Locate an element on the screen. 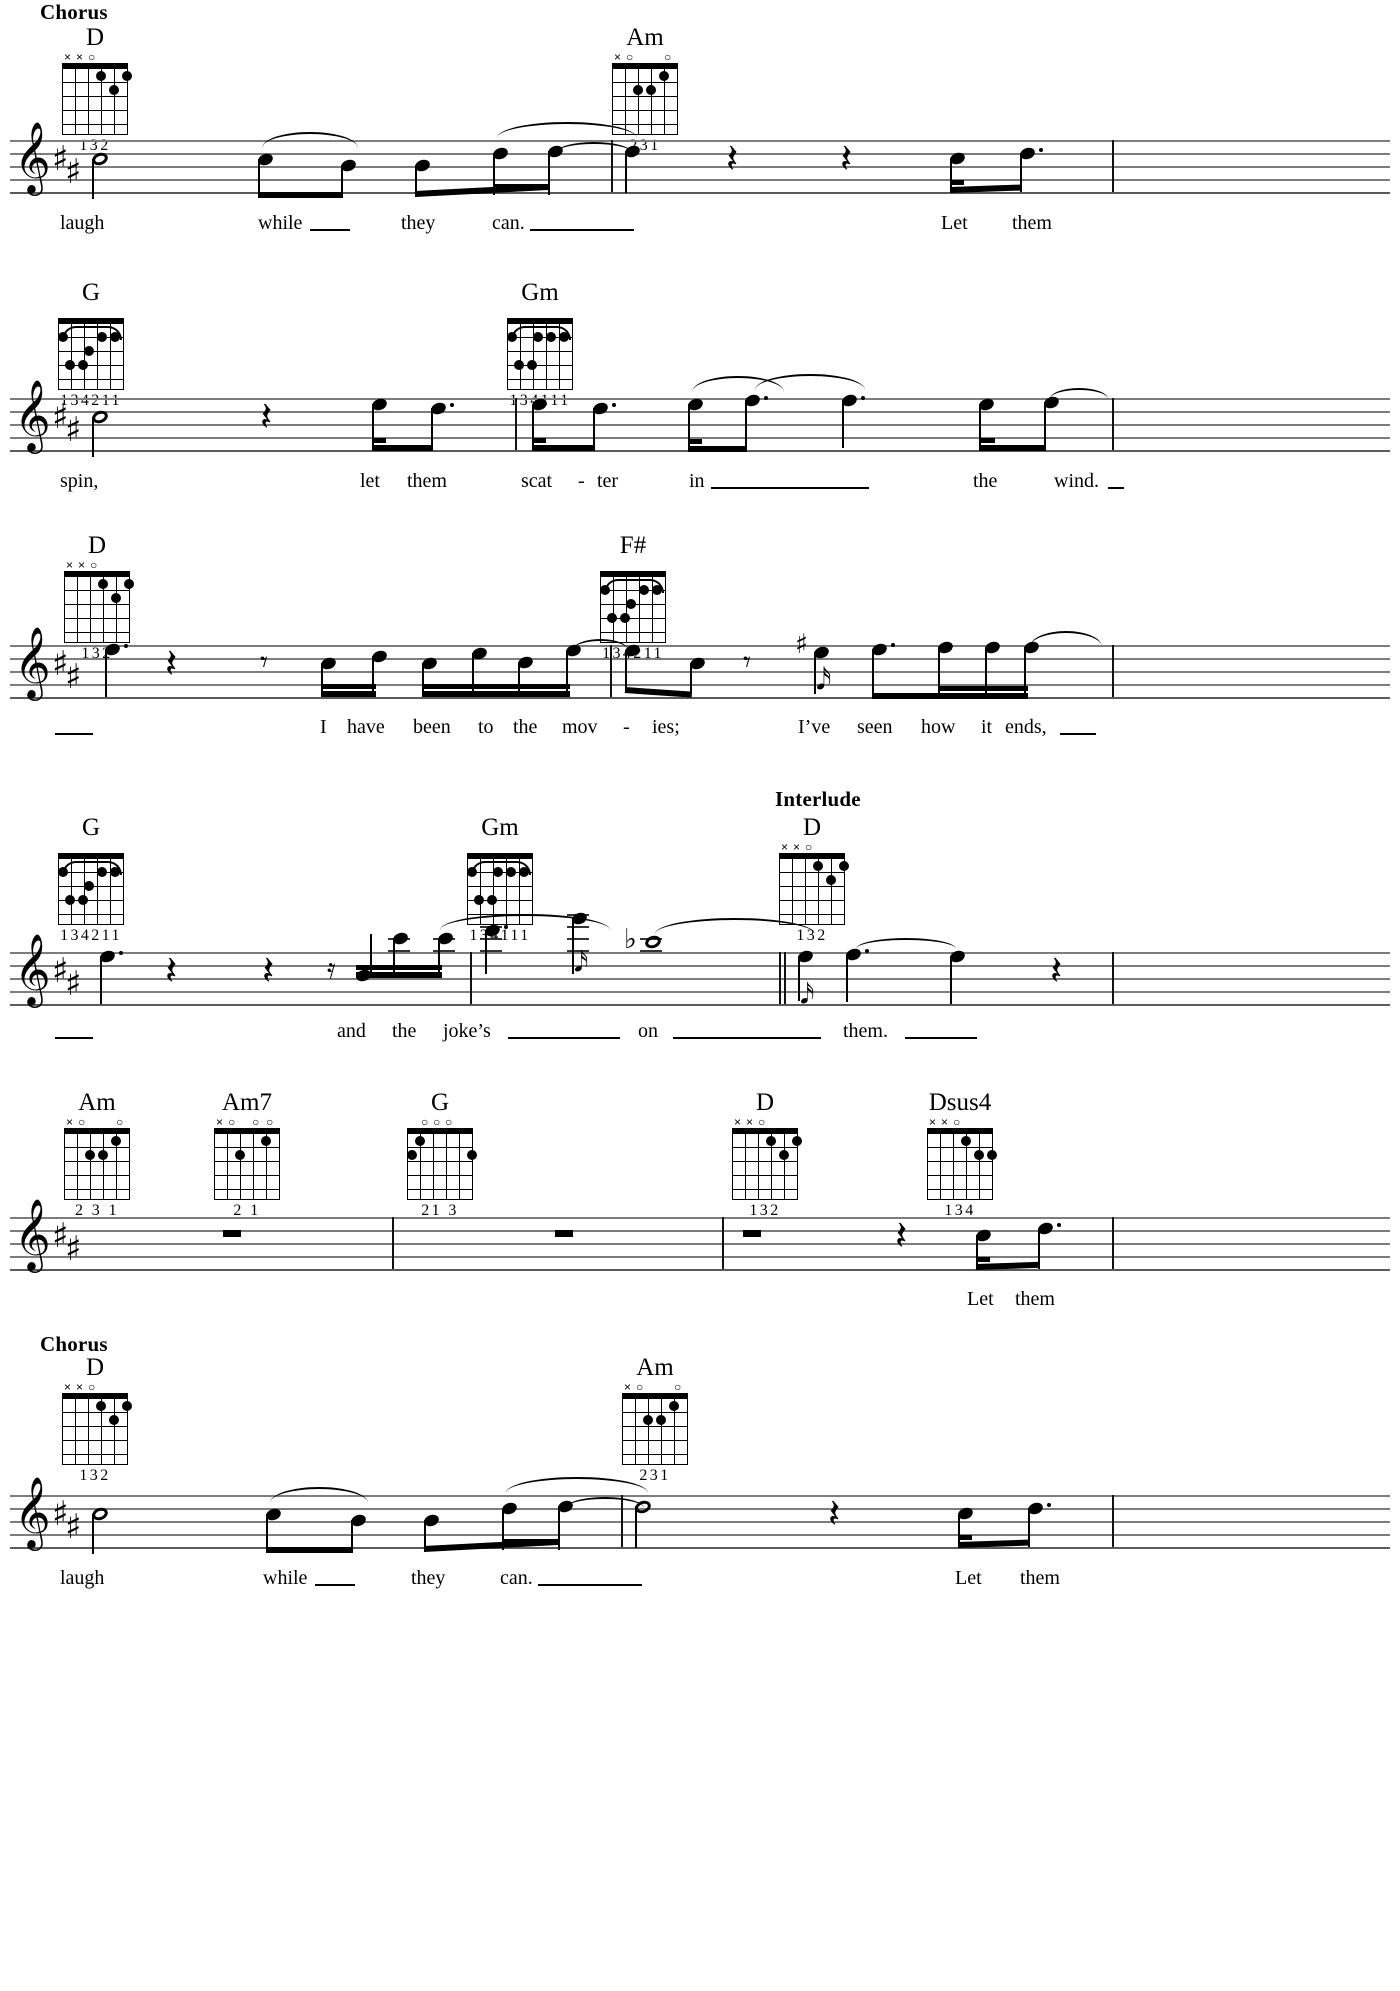 This screenshot has height=1991, width=1400. lyric-syllable: in is located at coordinates (697, 481).